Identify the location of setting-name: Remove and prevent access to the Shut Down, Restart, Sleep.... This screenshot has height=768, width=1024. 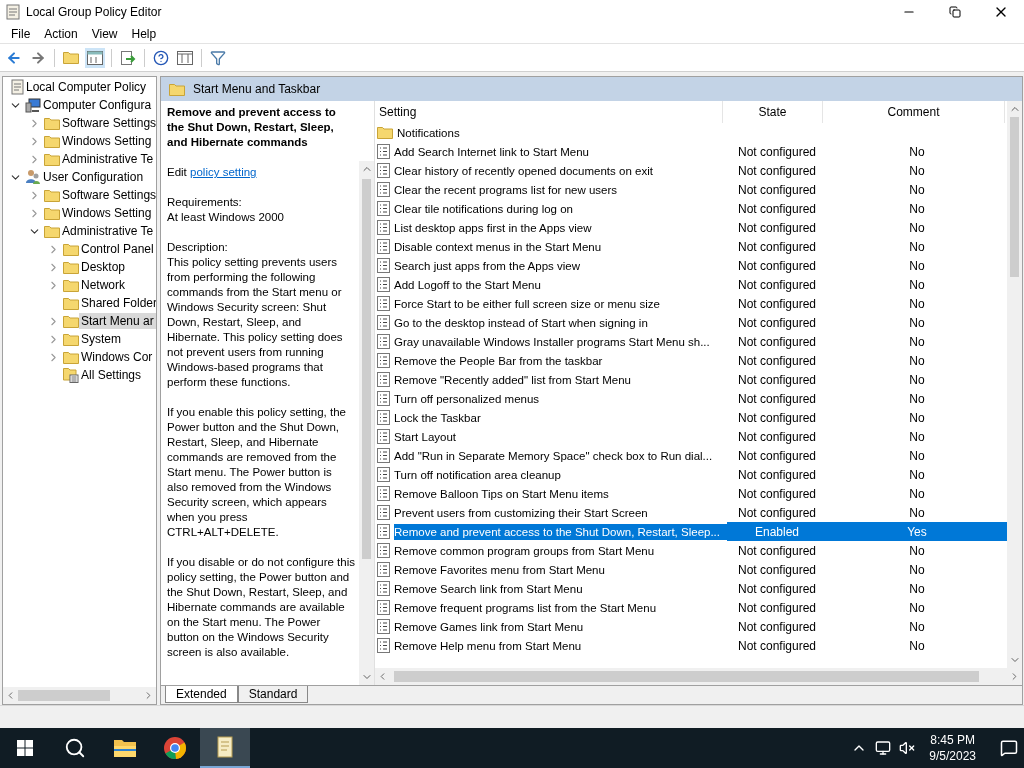
(560, 531).